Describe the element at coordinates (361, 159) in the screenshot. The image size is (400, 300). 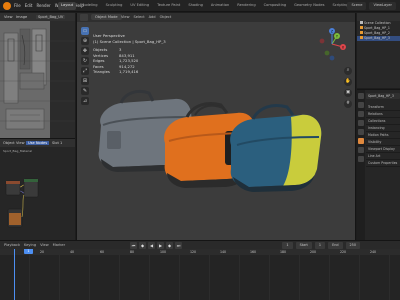
I see `material-props-icon` at that location.